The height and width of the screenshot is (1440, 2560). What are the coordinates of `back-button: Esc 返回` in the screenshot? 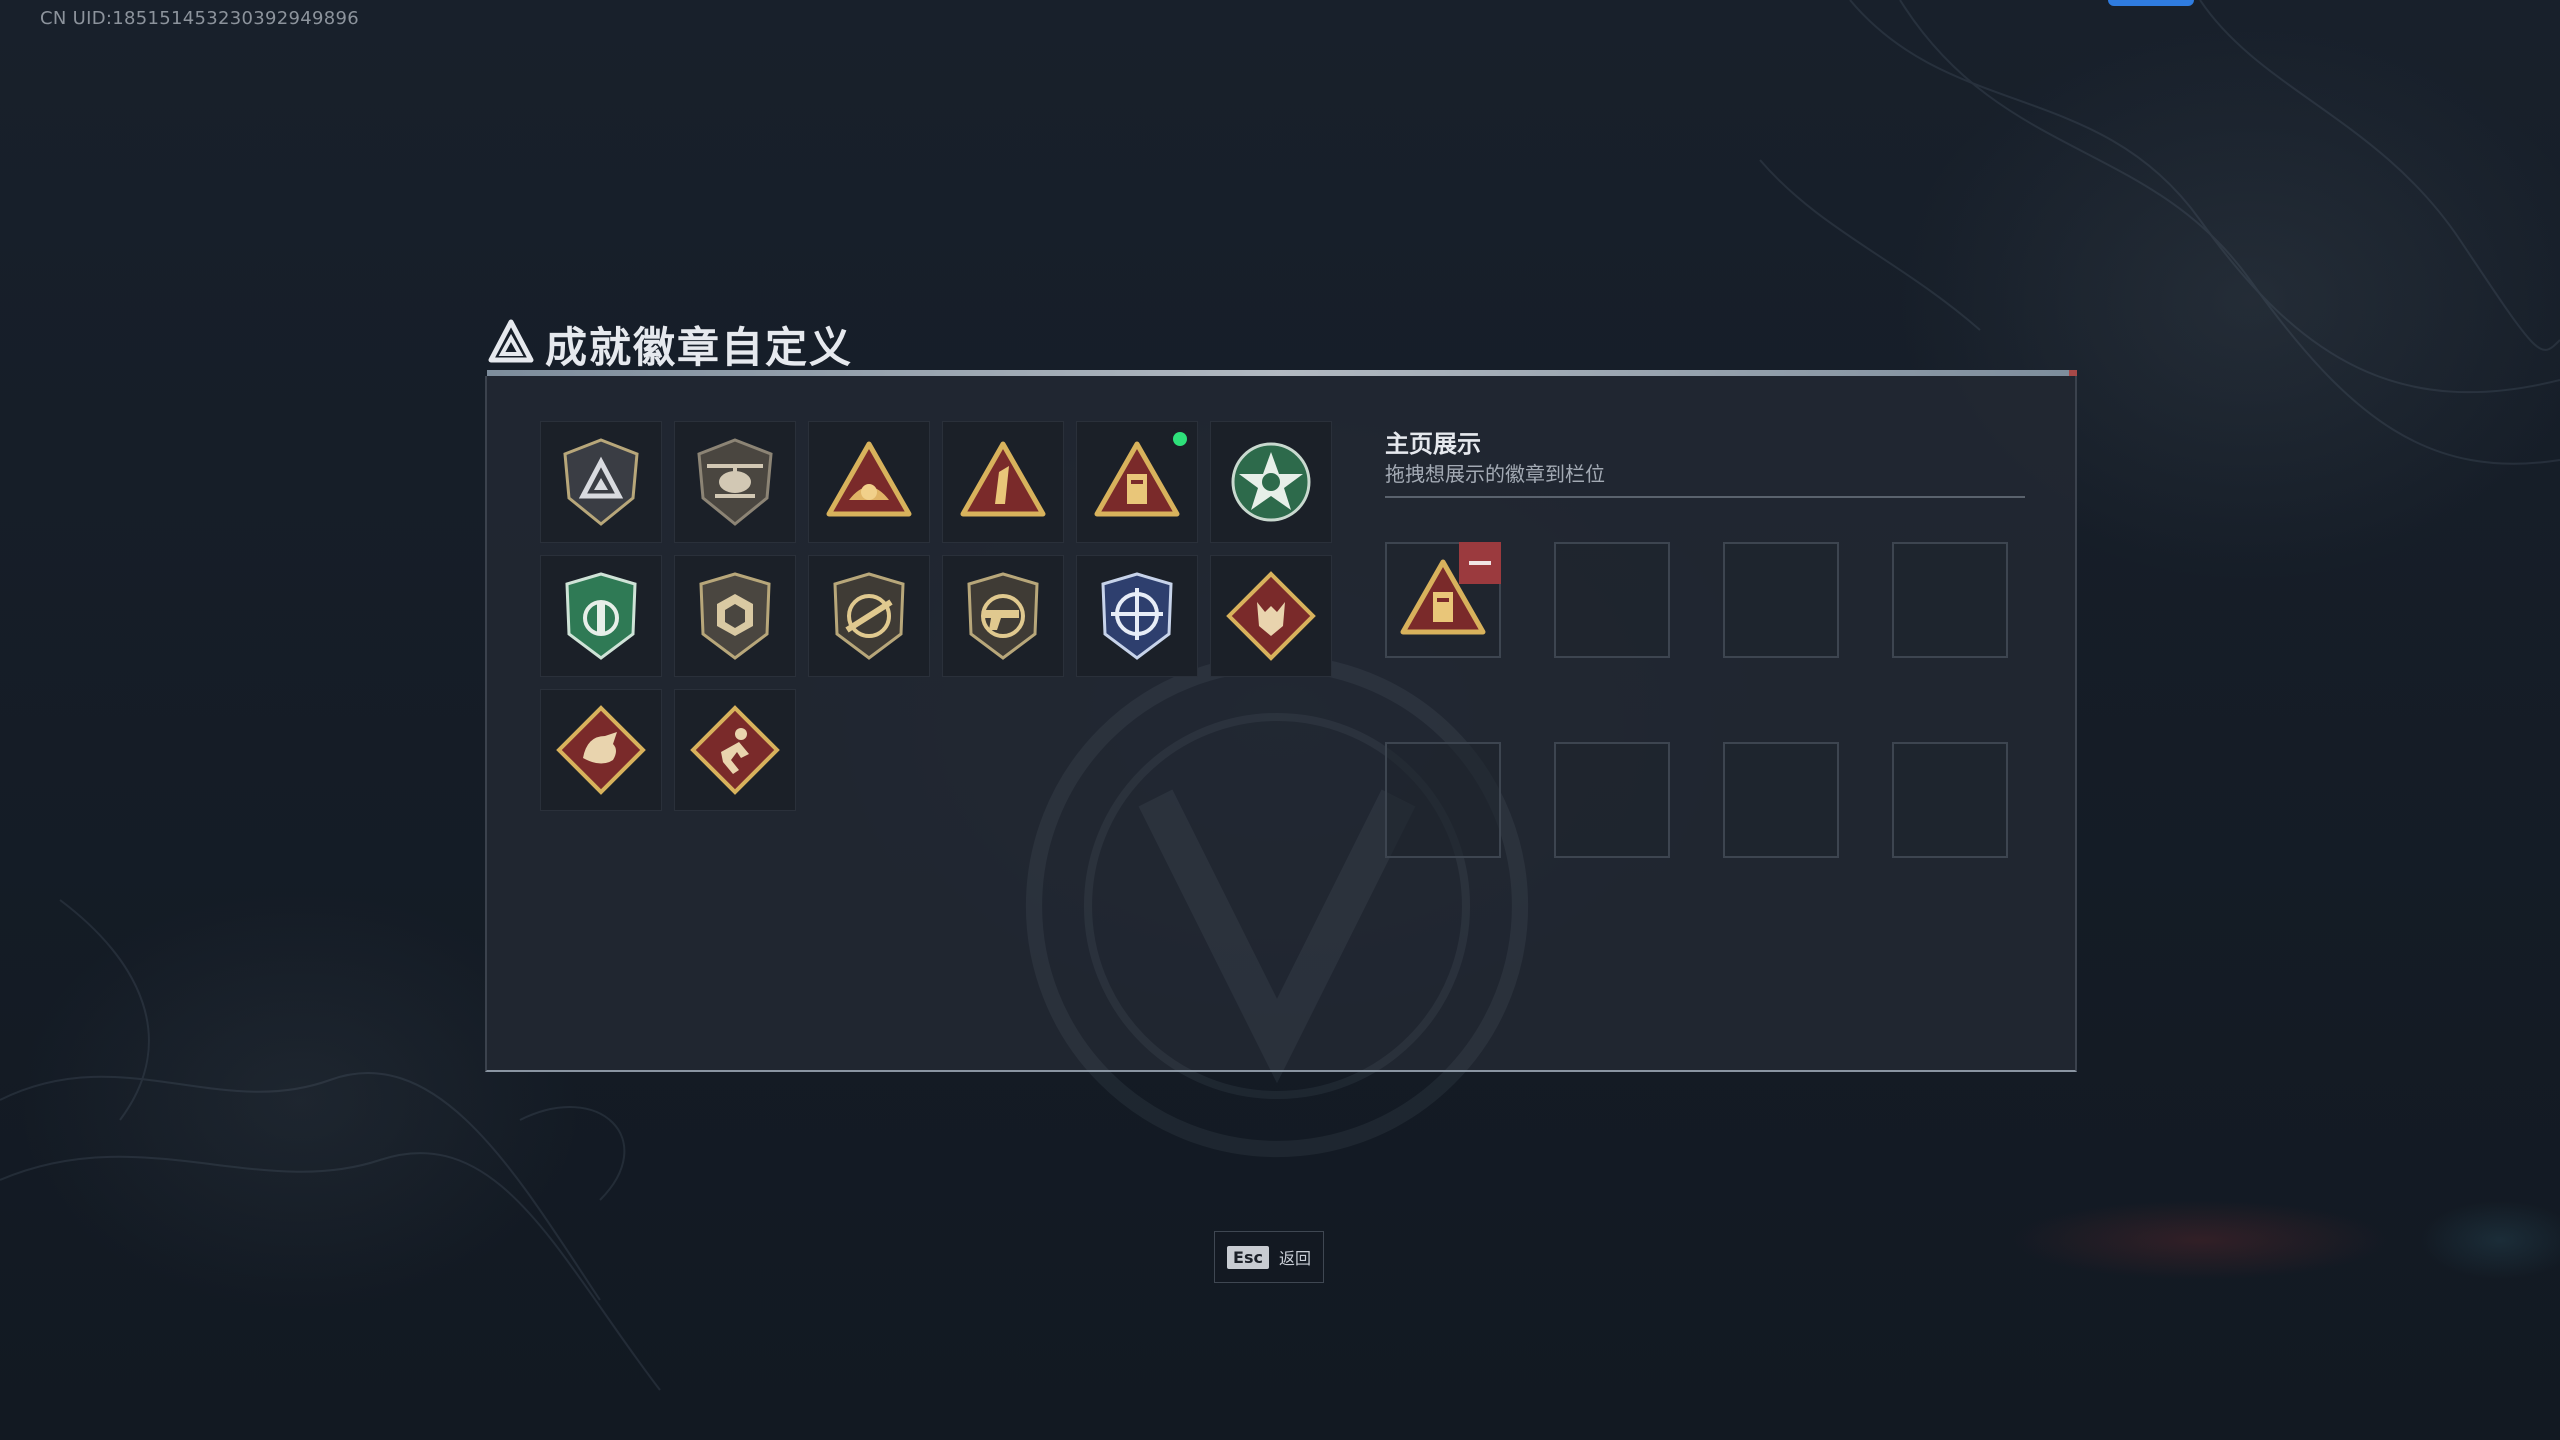 It's located at (1269, 1257).